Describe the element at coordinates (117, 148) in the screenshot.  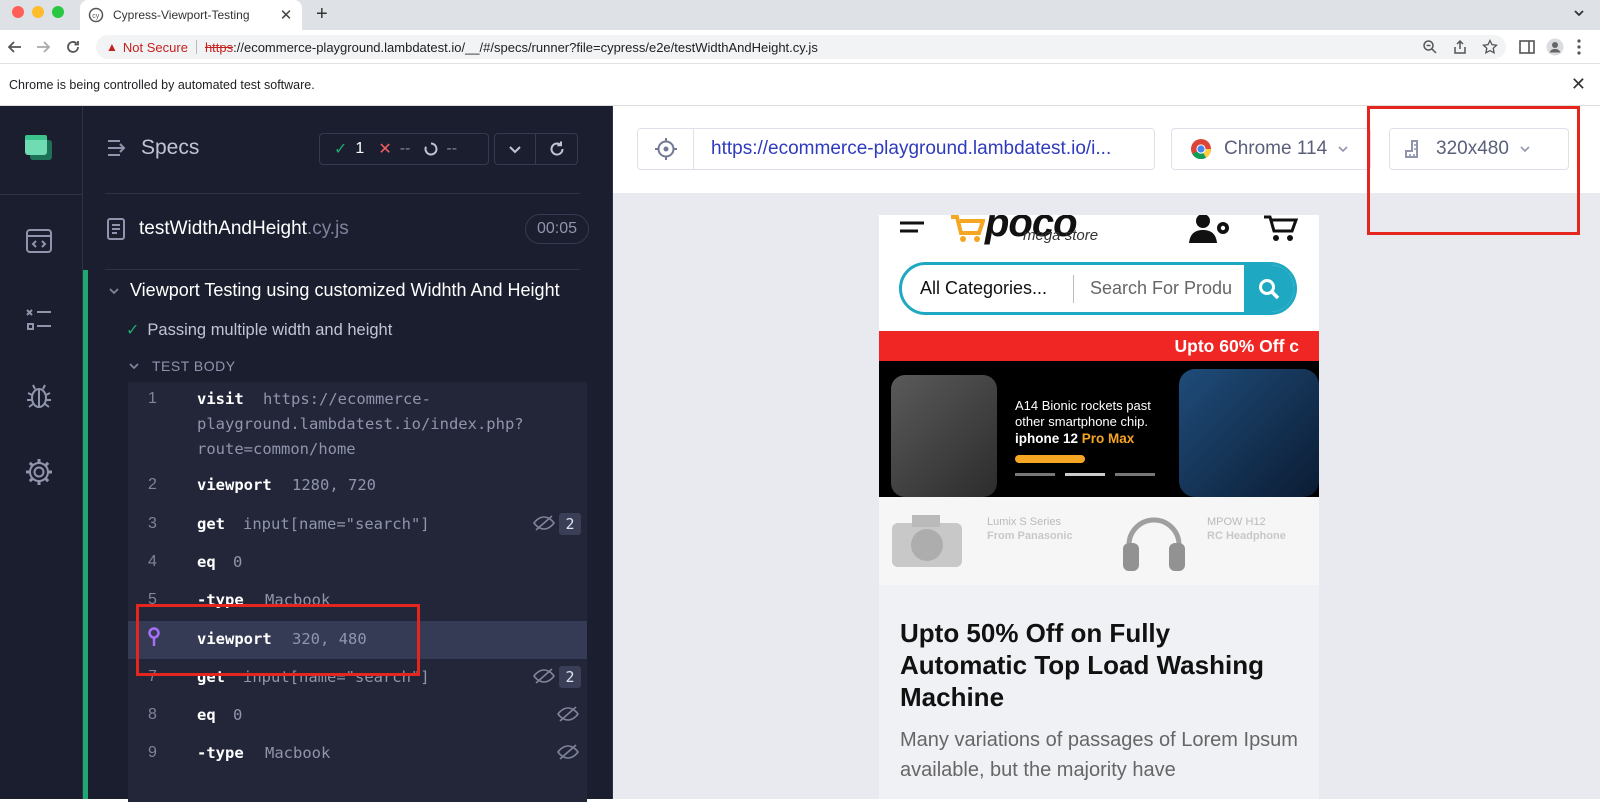
I see `specs-list-icon` at that location.